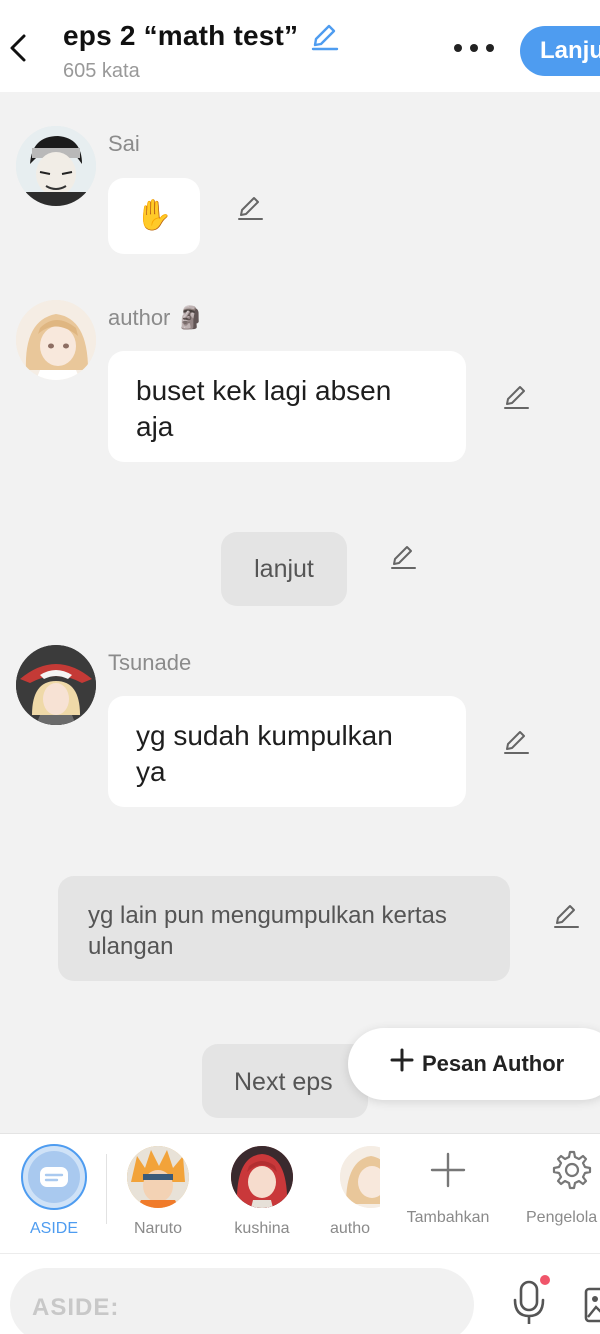 This screenshot has height=1334, width=600. What do you see at coordinates (560, 51) in the screenshot?
I see `continue-button: Lanjut` at bounding box center [560, 51].